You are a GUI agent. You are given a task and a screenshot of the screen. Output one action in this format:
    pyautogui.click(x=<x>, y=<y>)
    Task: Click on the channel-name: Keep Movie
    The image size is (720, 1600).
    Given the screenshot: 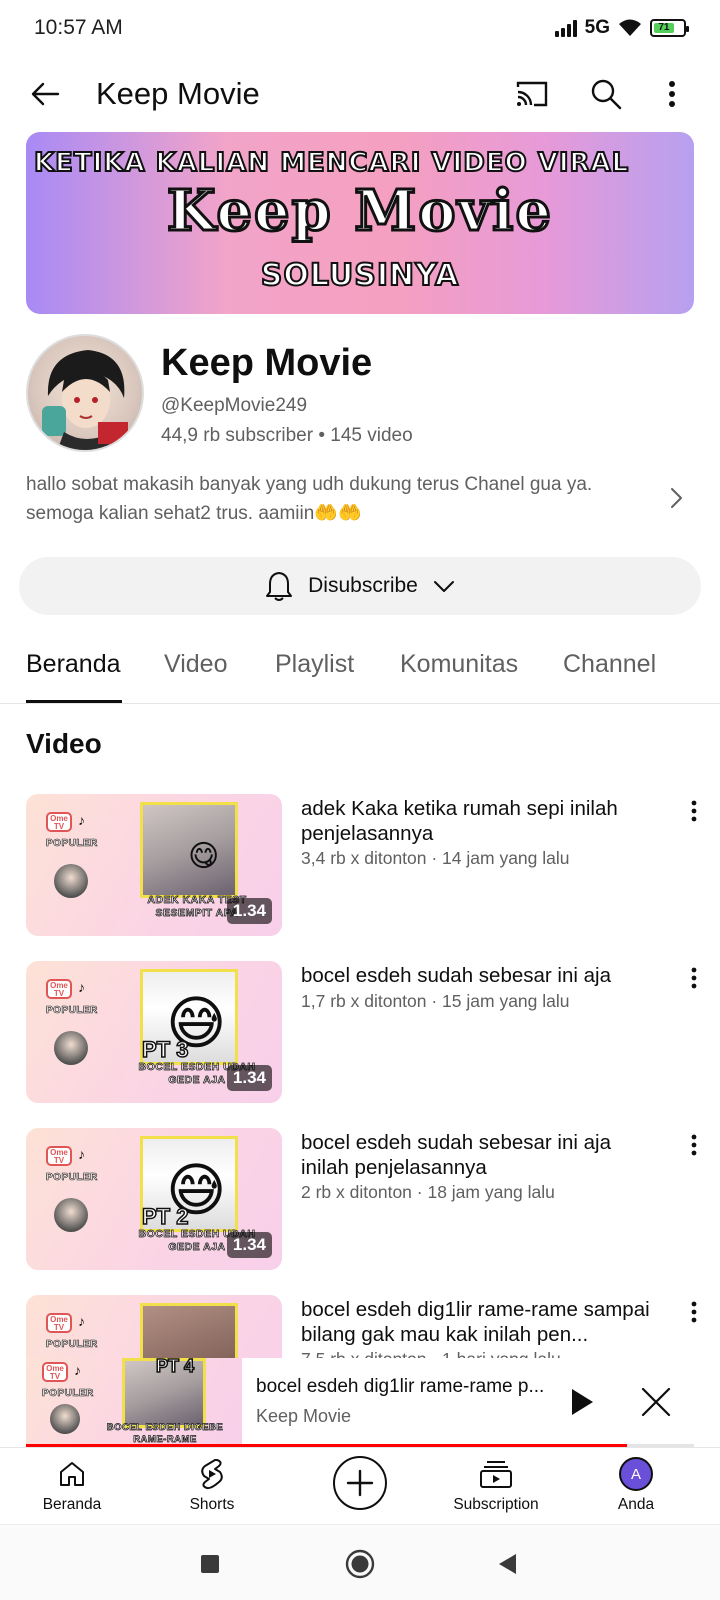 What is the action you would take?
    pyautogui.click(x=267, y=363)
    